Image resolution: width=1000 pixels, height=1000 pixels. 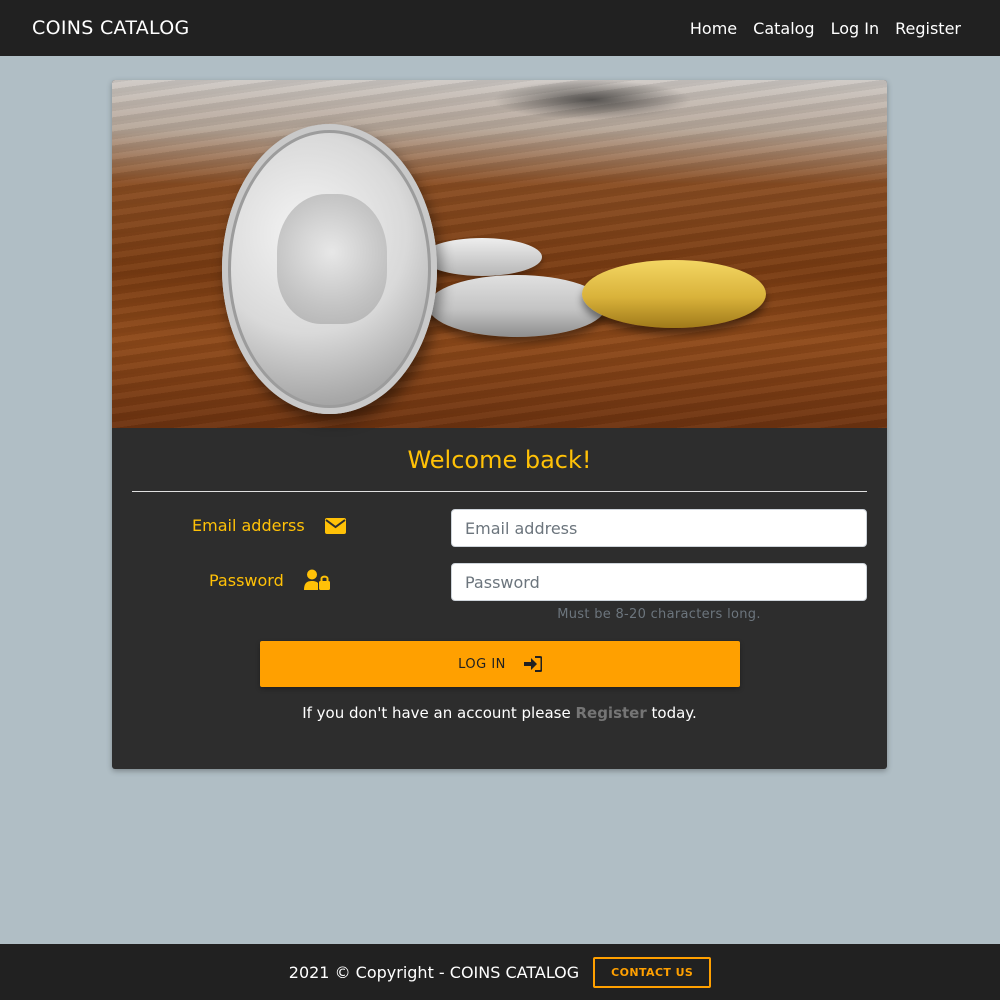 What do you see at coordinates (652, 972) in the screenshot?
I see `contact-us-button: CONTACT US` at bounding box center [652, 972].